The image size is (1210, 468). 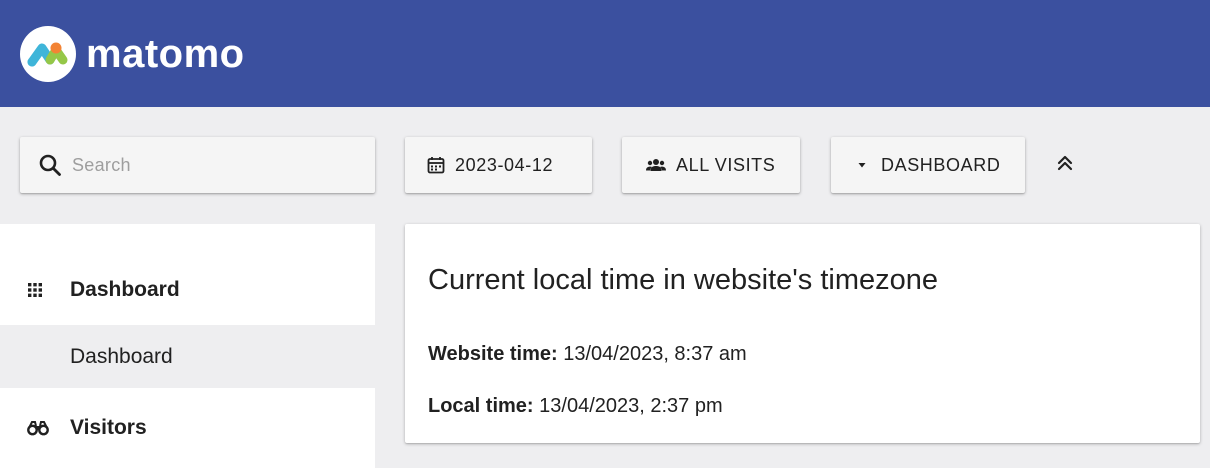 What do you see at coordinates (121, 356) in the screenshot?
I see `sidebar-item-label: Dashboard` at bounding box center [121, 356].